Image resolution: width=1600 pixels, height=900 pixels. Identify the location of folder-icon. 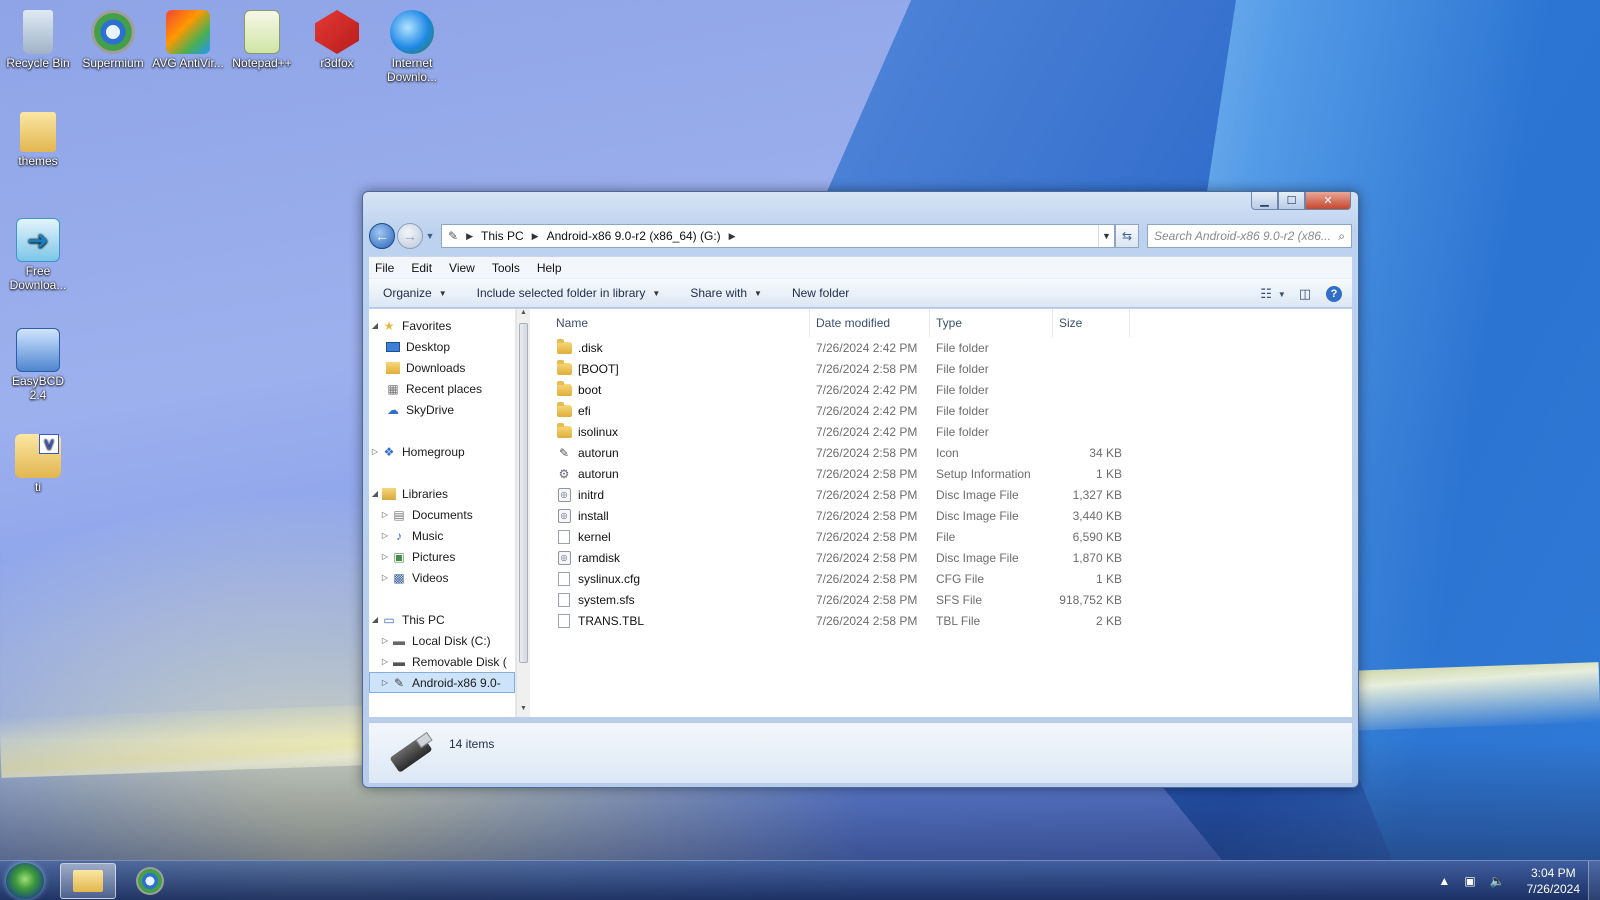
(564, 409).